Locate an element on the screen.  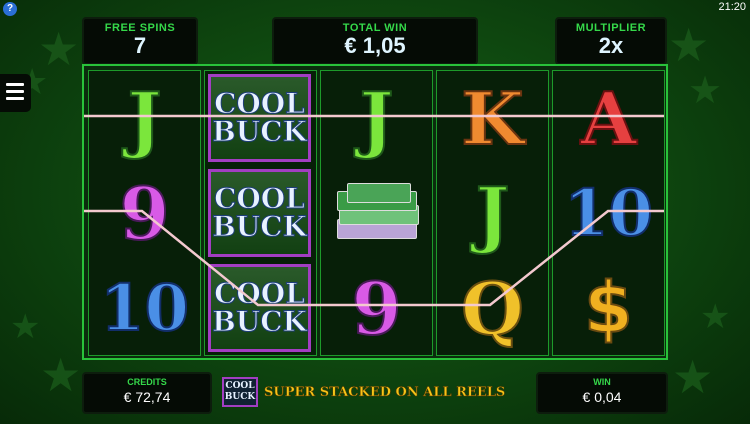
credits-label: CREDITS is located at coordinates (147, 382).